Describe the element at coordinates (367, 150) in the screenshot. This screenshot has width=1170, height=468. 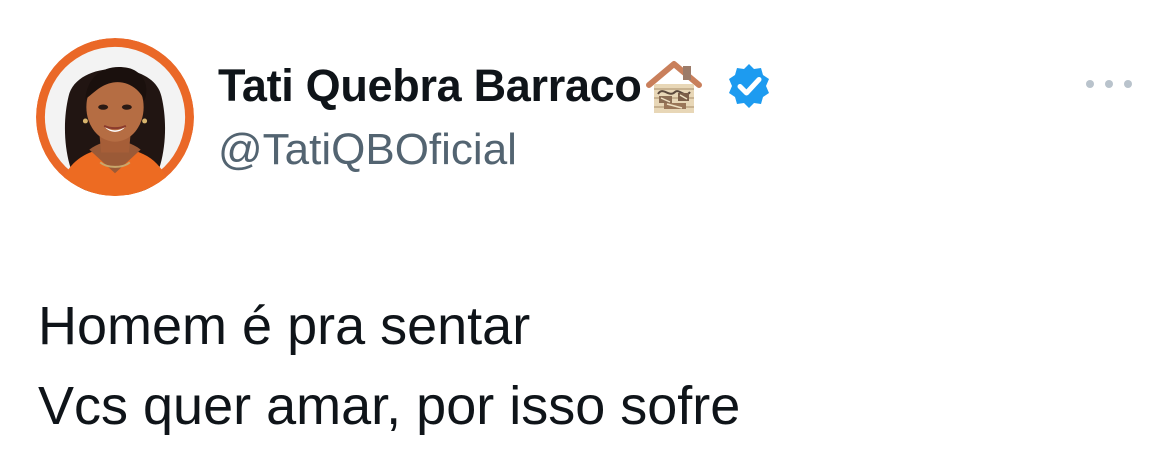
I see `user-handle: @TatiQBOficial` at that location.